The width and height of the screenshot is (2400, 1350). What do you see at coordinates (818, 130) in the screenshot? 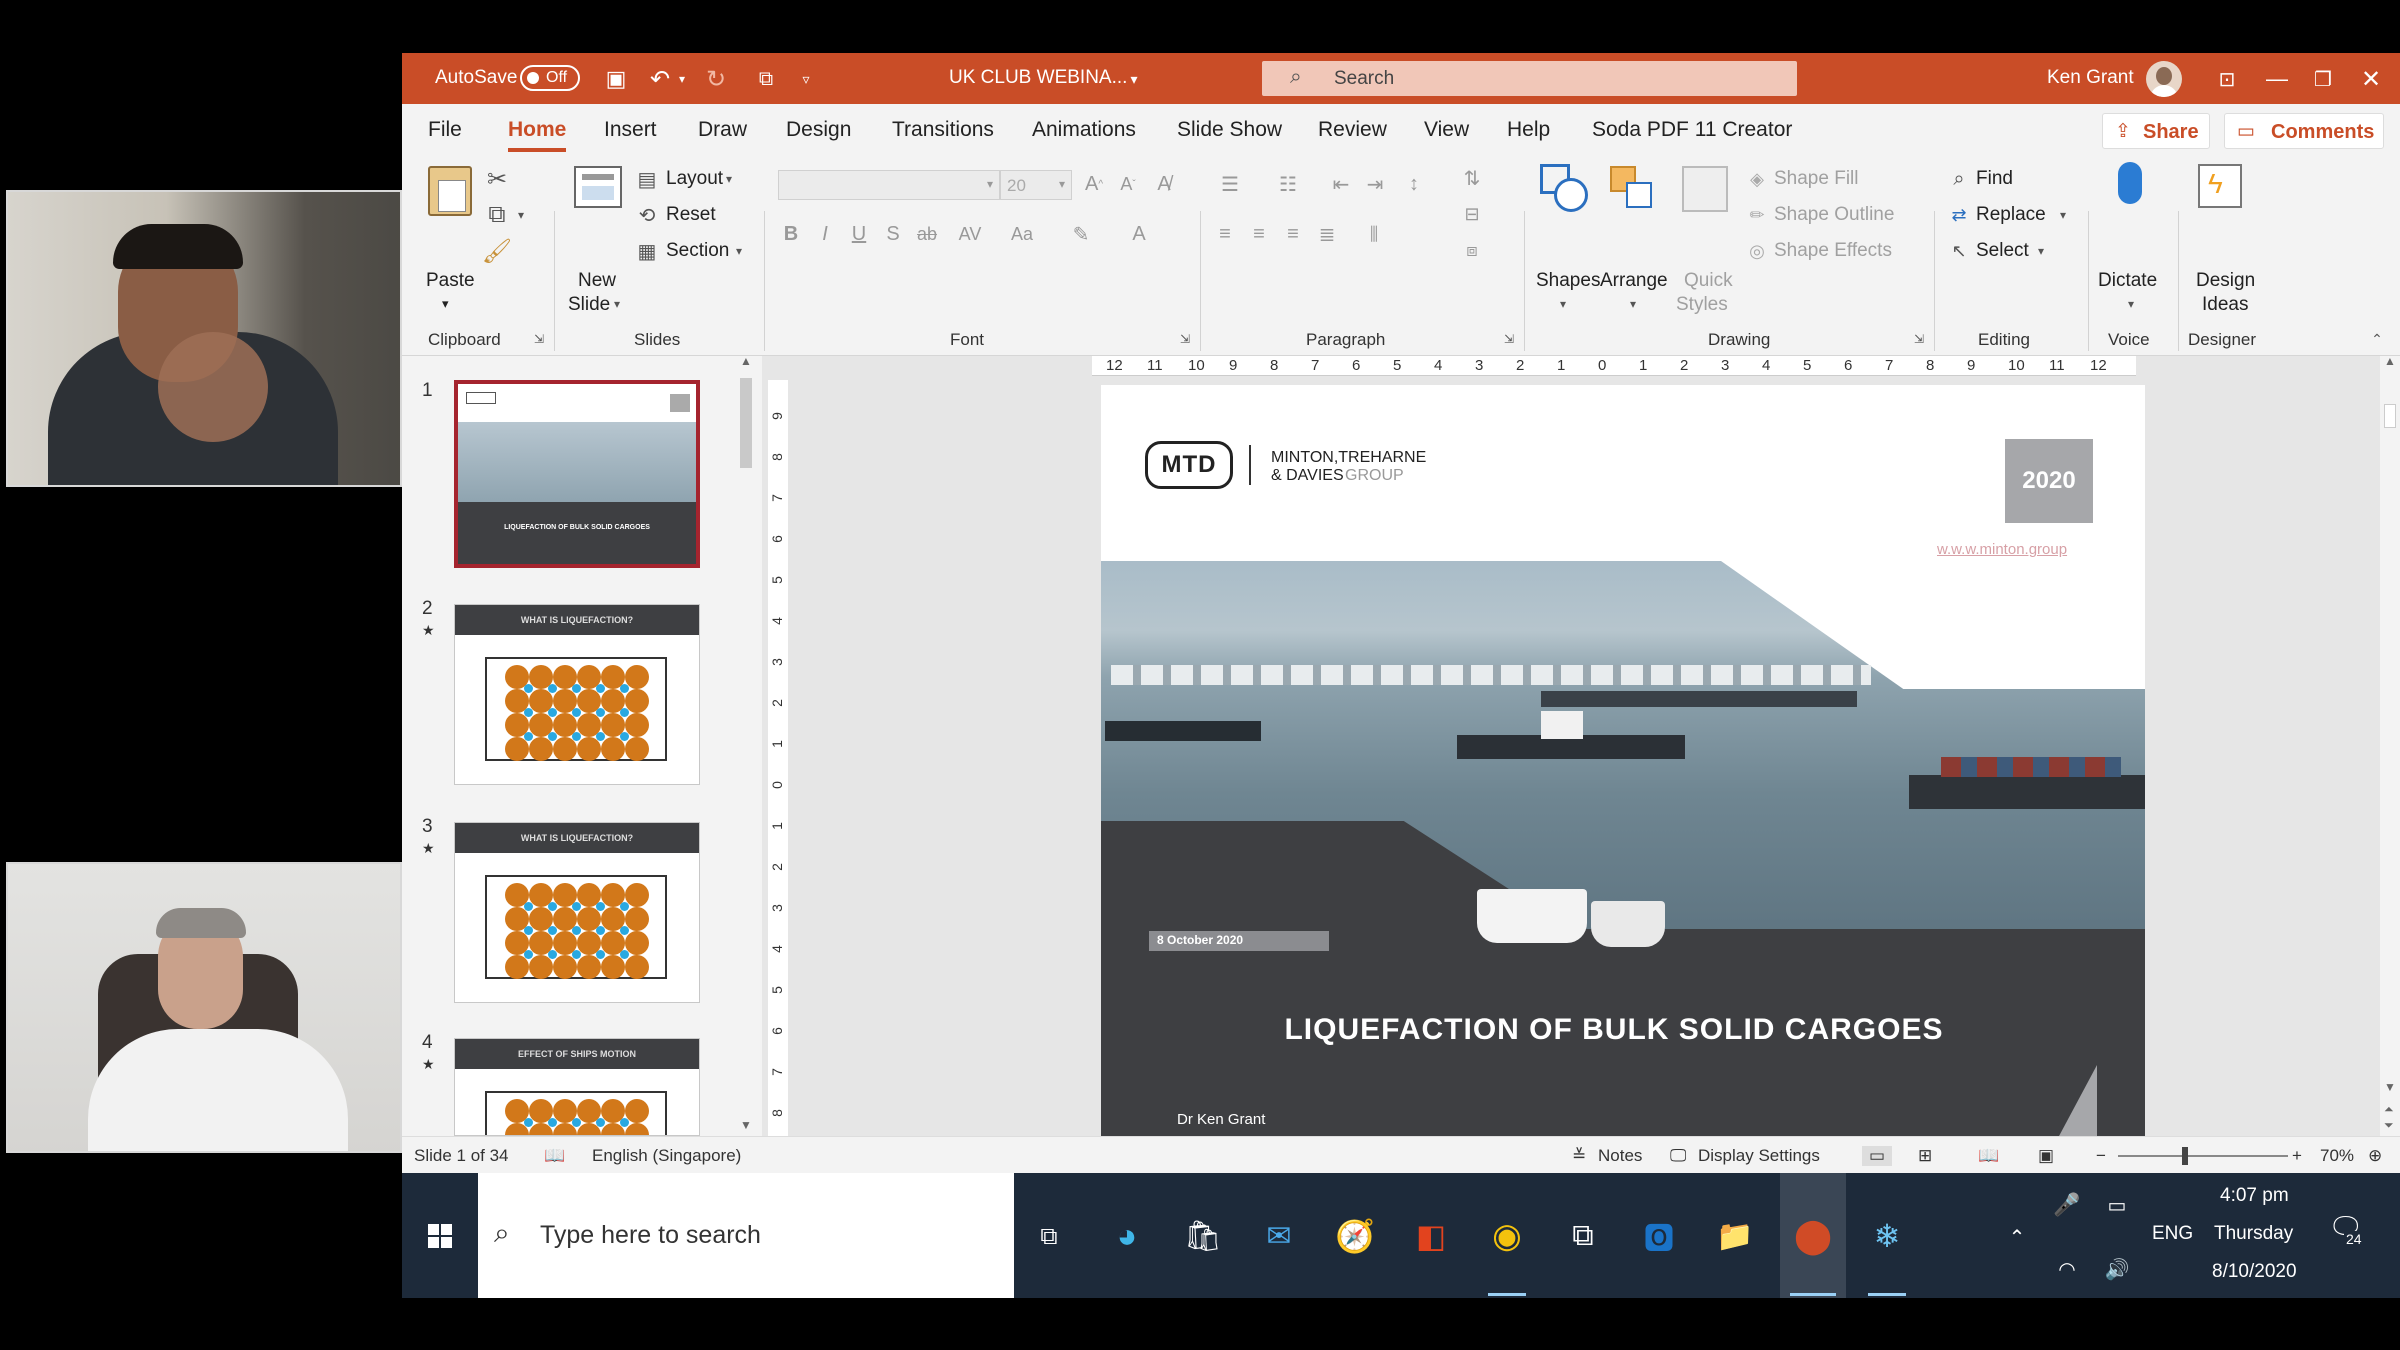
I see `tab-design: Design` at bounding box center [818, 130].